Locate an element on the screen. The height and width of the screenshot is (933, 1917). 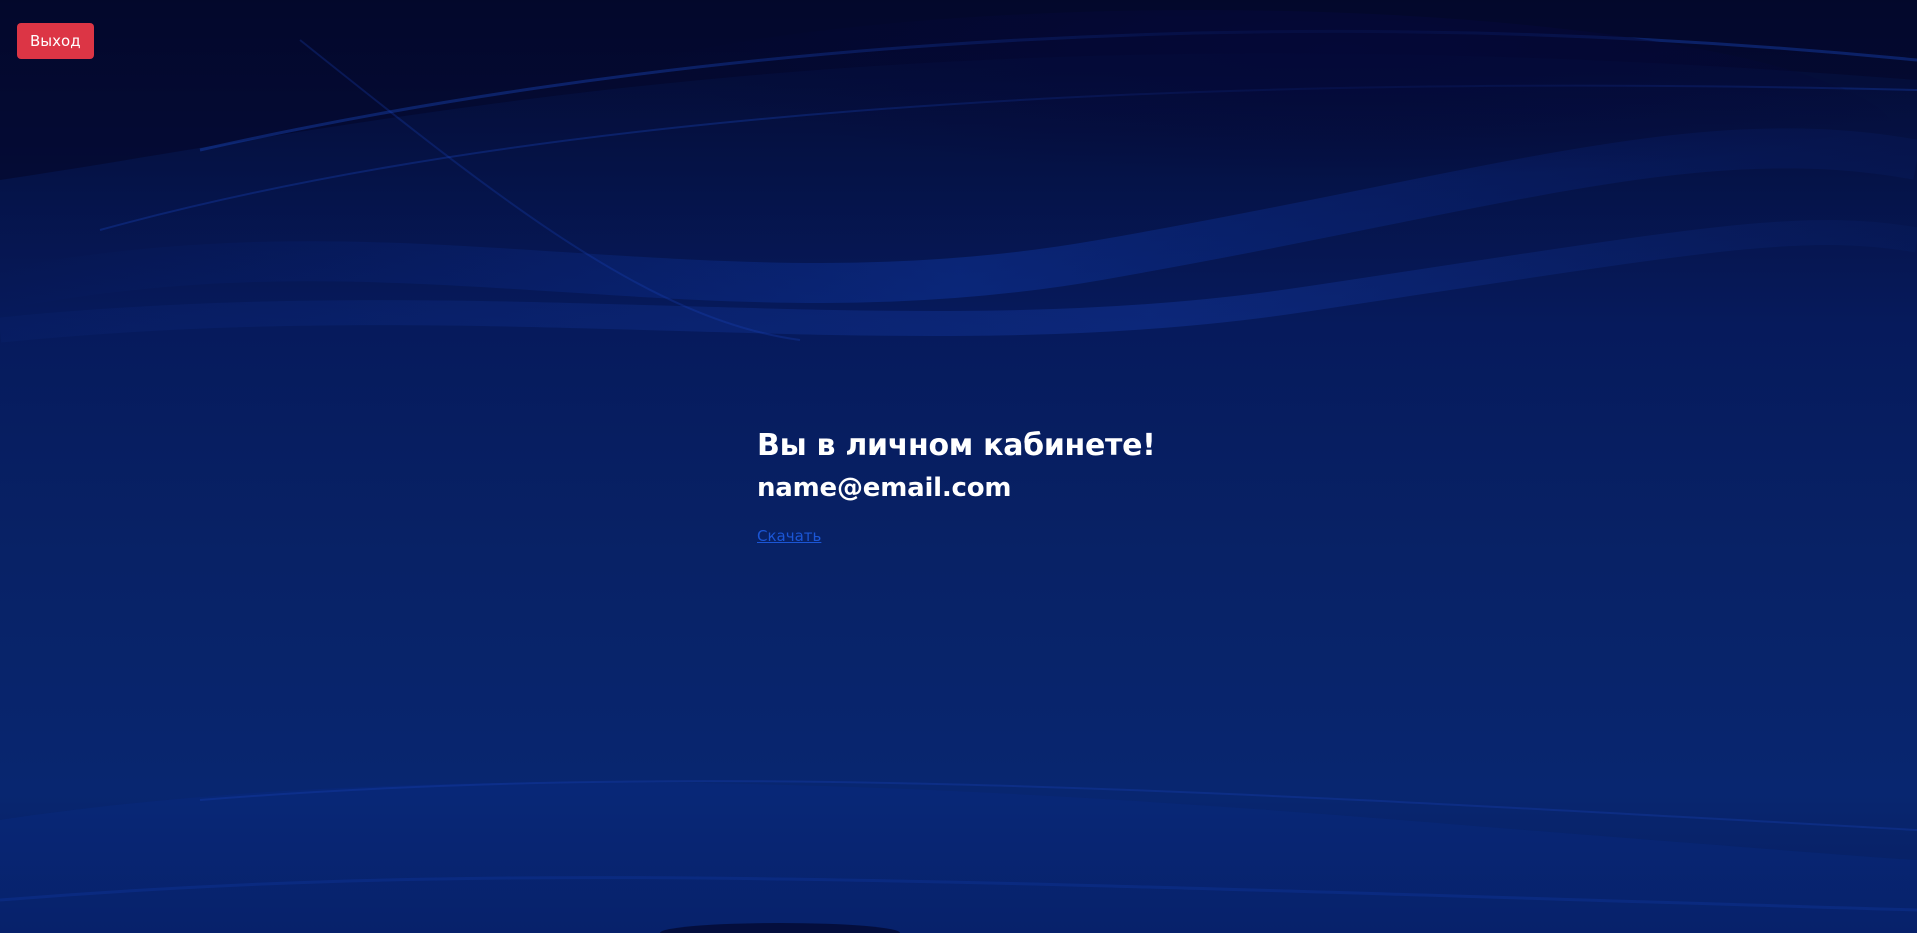
user-email: name@email.com is located at coordinates (884, 488).